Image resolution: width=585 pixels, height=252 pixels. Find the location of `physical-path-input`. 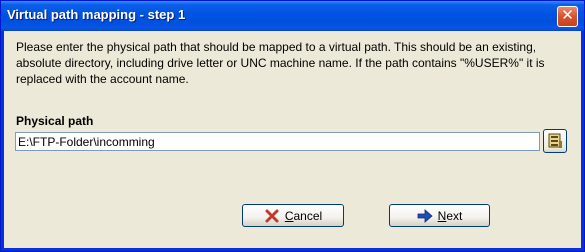

physical-path-input is located at coordinates (277, 141).